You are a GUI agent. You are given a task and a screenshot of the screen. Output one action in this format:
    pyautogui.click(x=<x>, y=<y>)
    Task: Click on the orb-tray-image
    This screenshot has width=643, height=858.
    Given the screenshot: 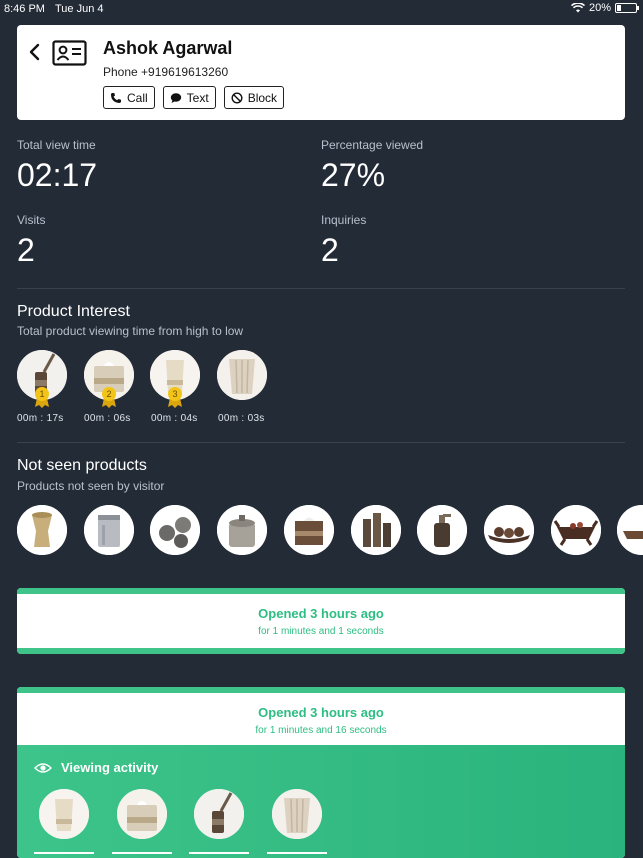 What is the action you would take?
    pyautogui.click(x=509, y=530)
    